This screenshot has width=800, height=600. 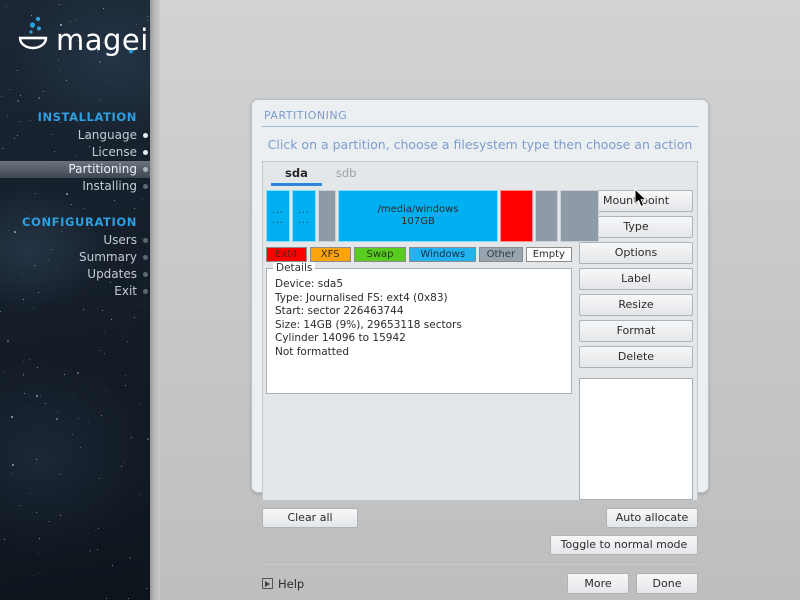 I want to click on sidebar-item-language: Language, so click(x=75, y=135).